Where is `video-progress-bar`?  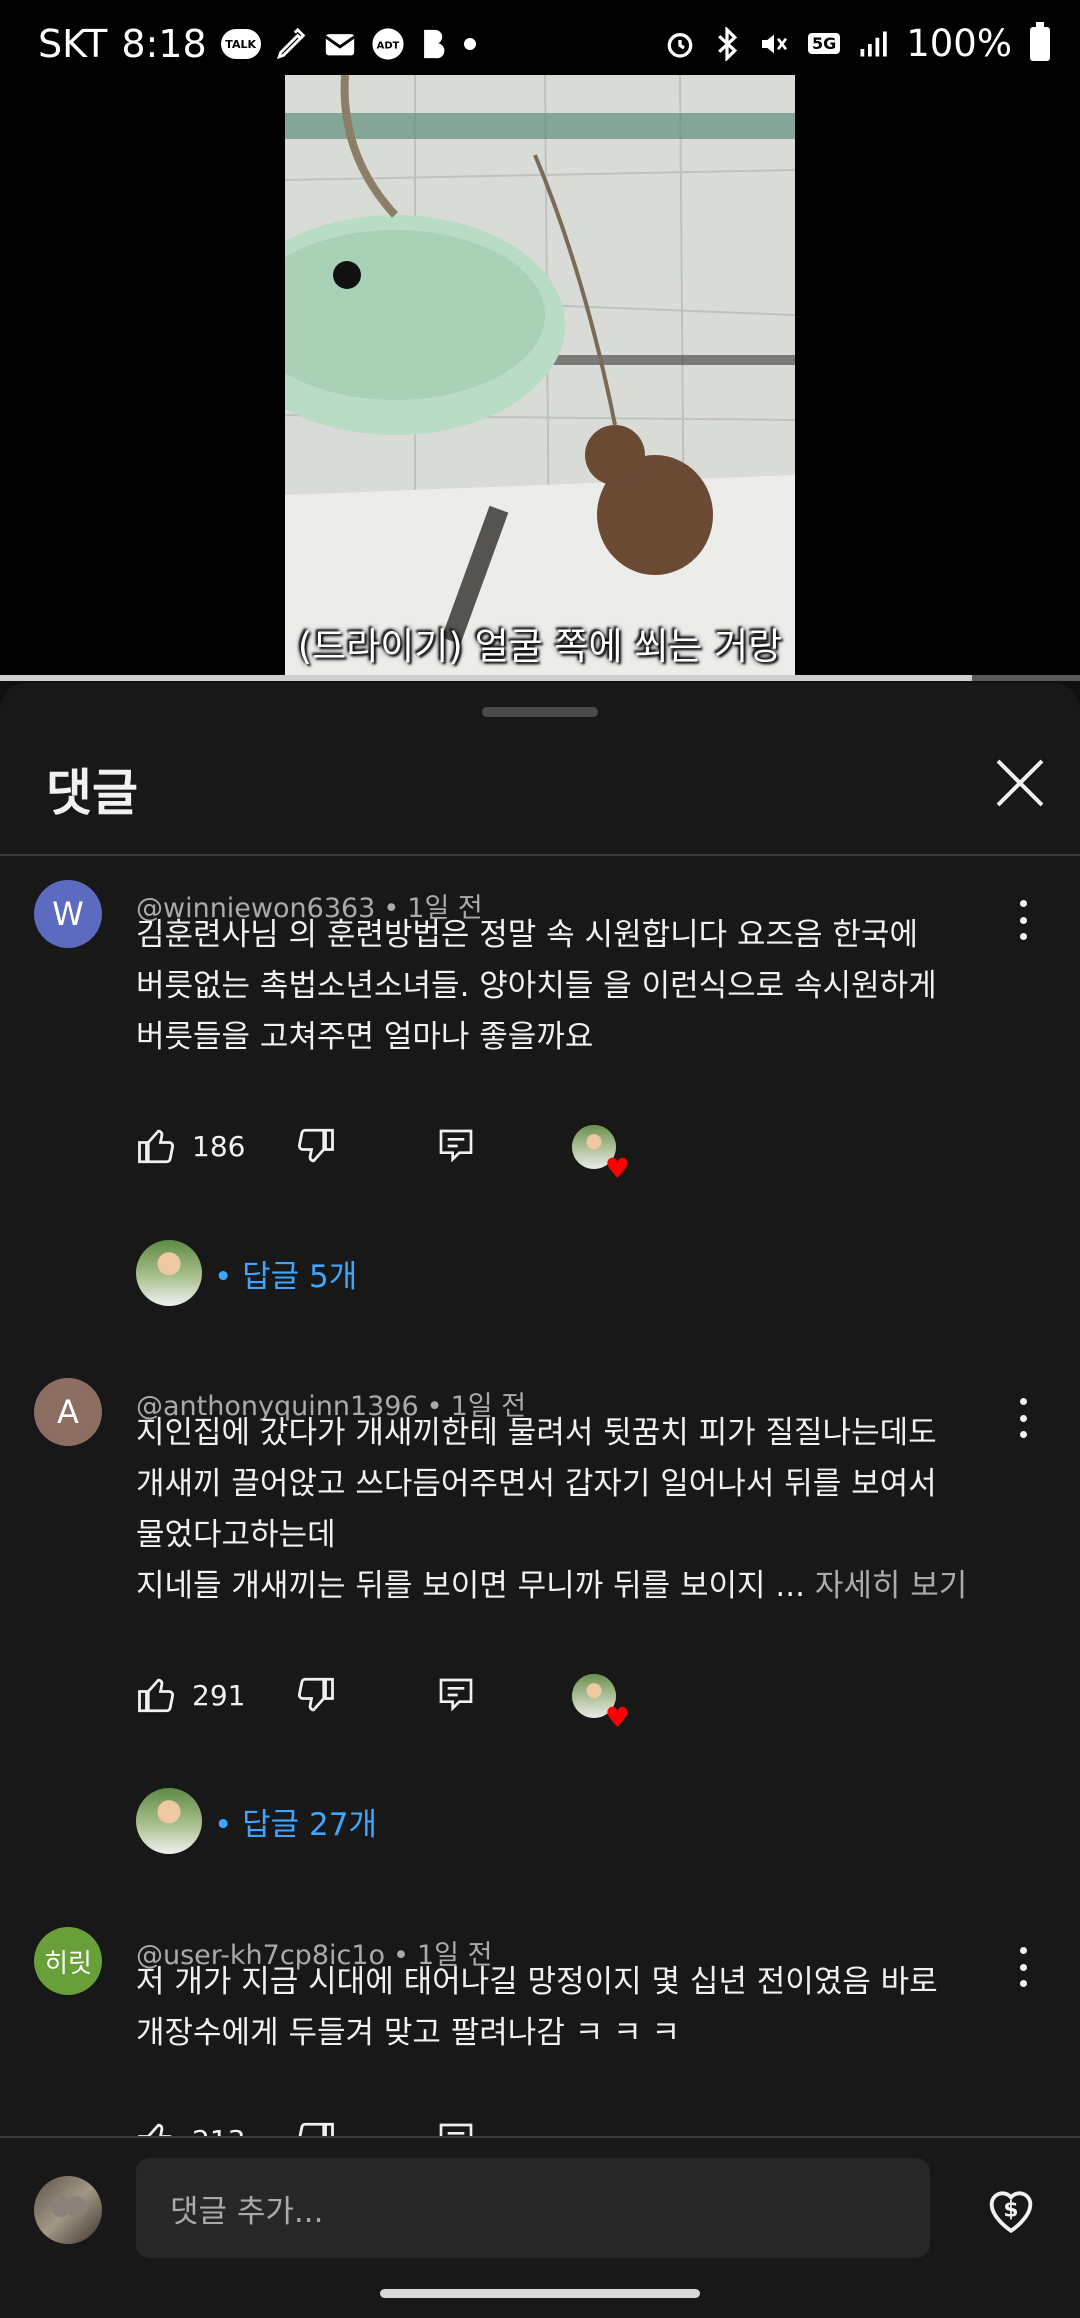 video-progress-bar is located at coordinates (540, 678).